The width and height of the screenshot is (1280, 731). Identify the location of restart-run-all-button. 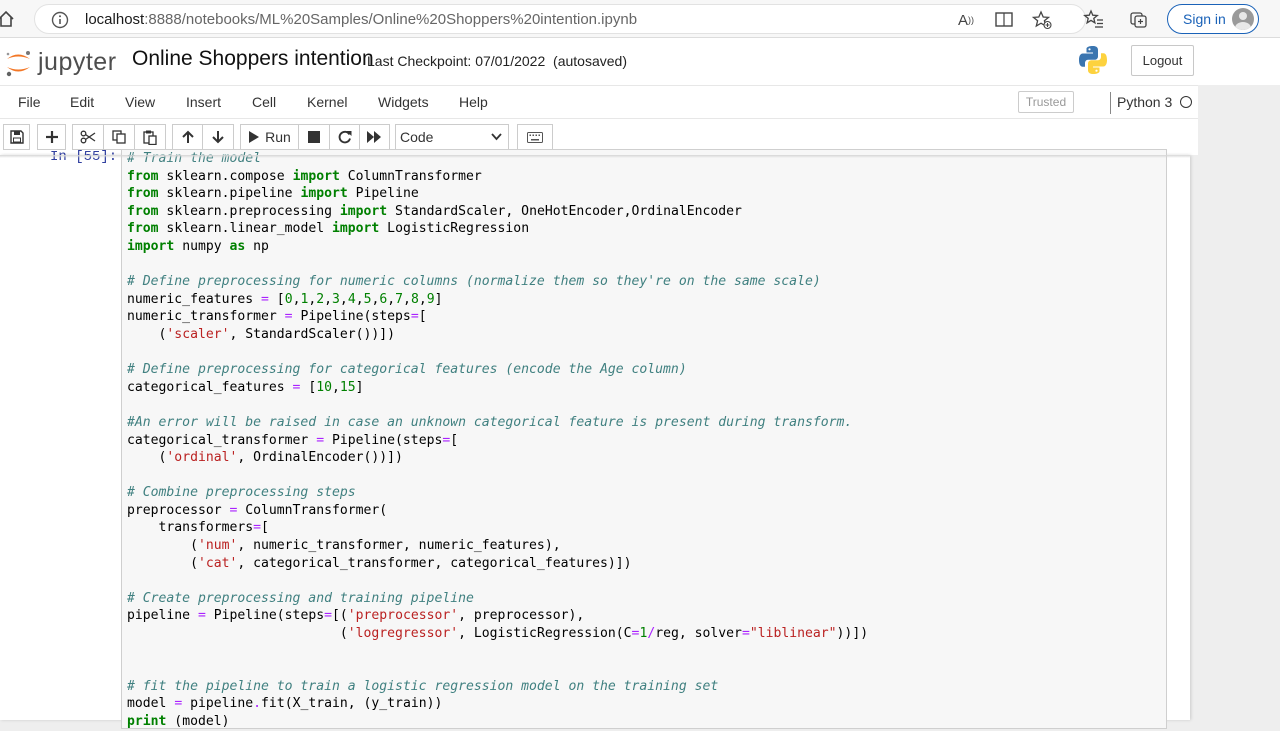
(374, 137).